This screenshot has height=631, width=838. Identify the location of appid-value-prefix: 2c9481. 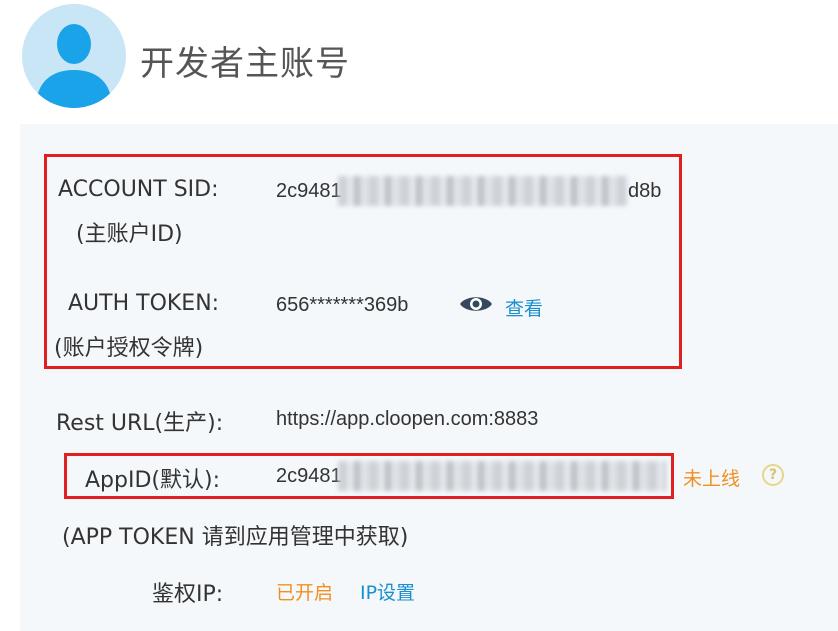
(309, 476).